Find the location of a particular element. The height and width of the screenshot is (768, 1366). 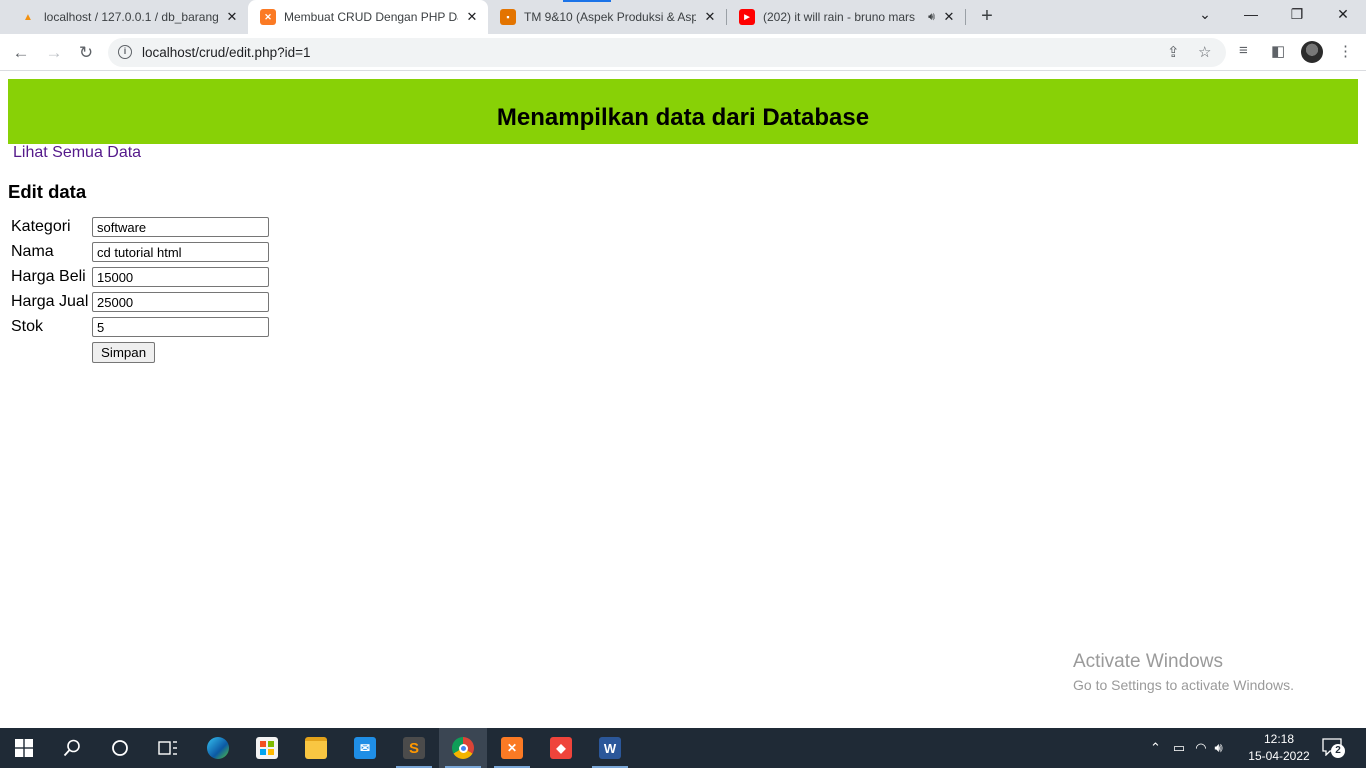

form-row-harga-jual: Harga Jual is located at coordinates (161, 302).